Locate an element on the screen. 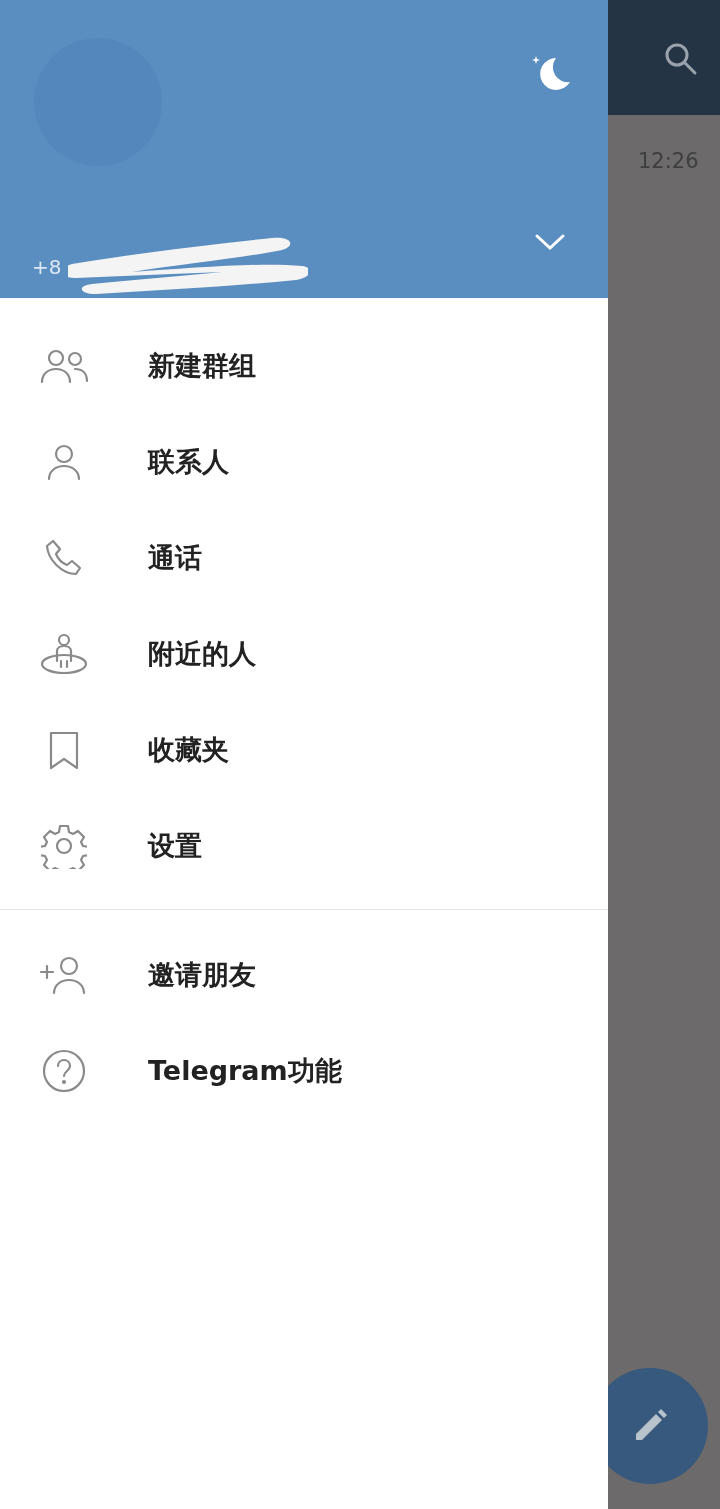  menu-item: Telegram功能 is located at coordinates (304, 1071).